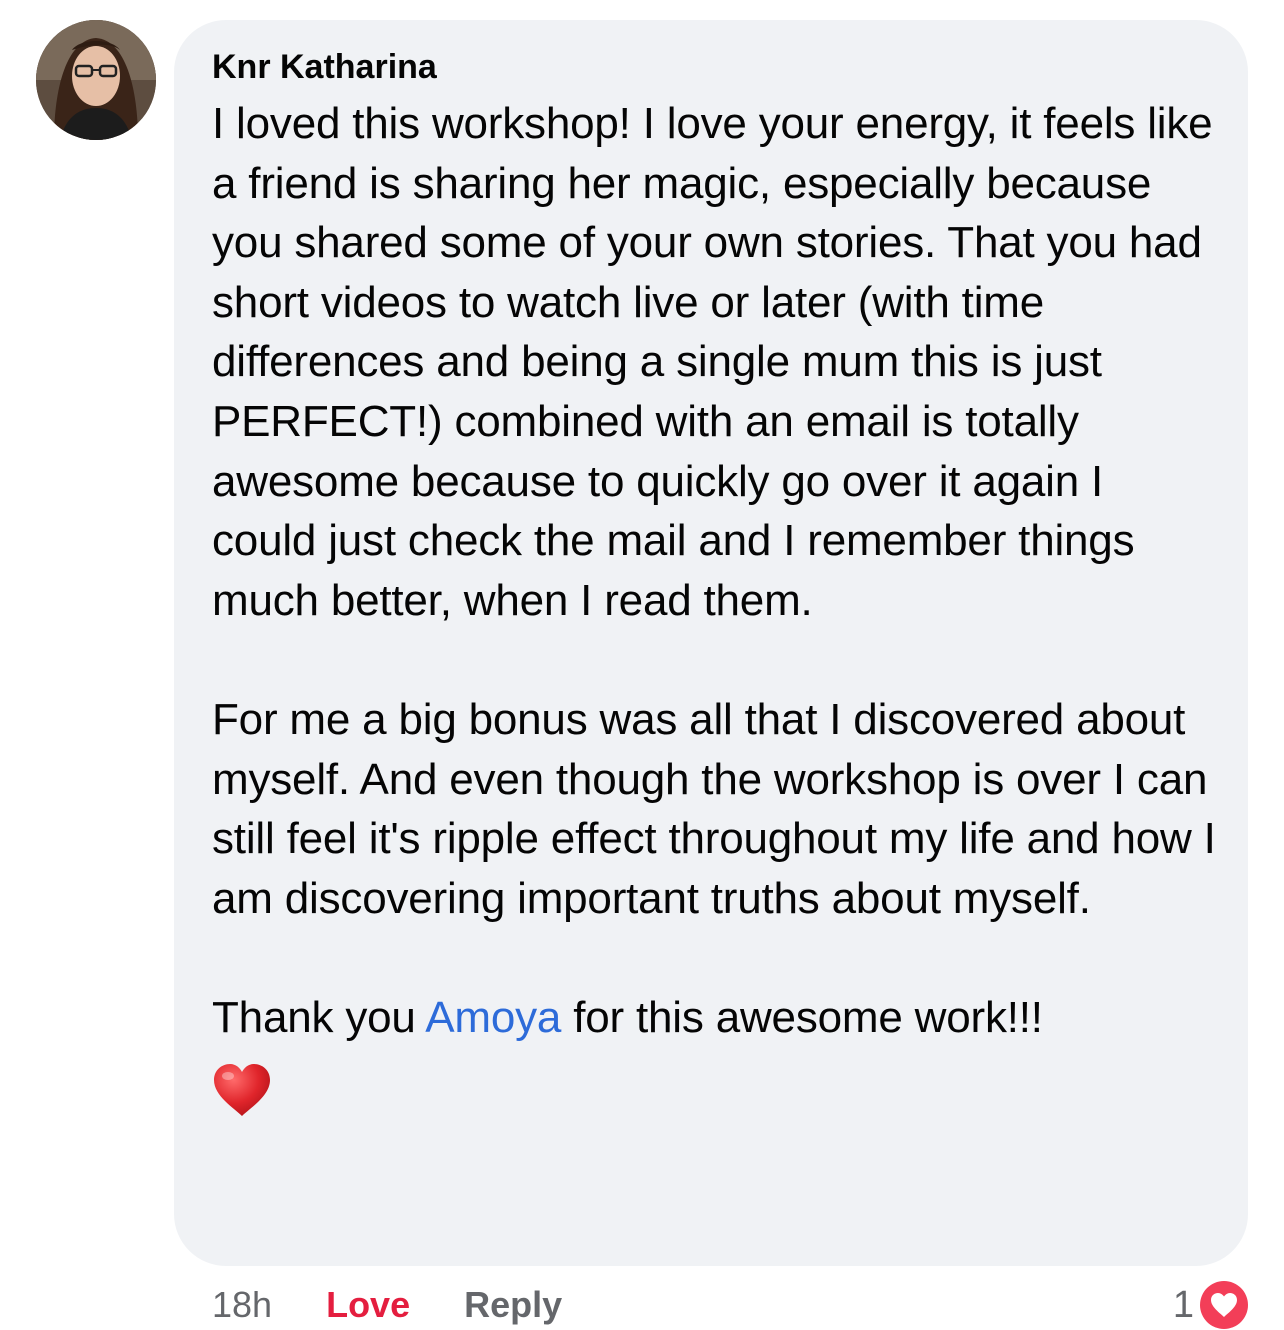 The height and width of the screenshot is (1330, 1284). Describe the element at coordinates (715, 67) in the screenshot. I see `comment-author: Knr Katharina` at that location.